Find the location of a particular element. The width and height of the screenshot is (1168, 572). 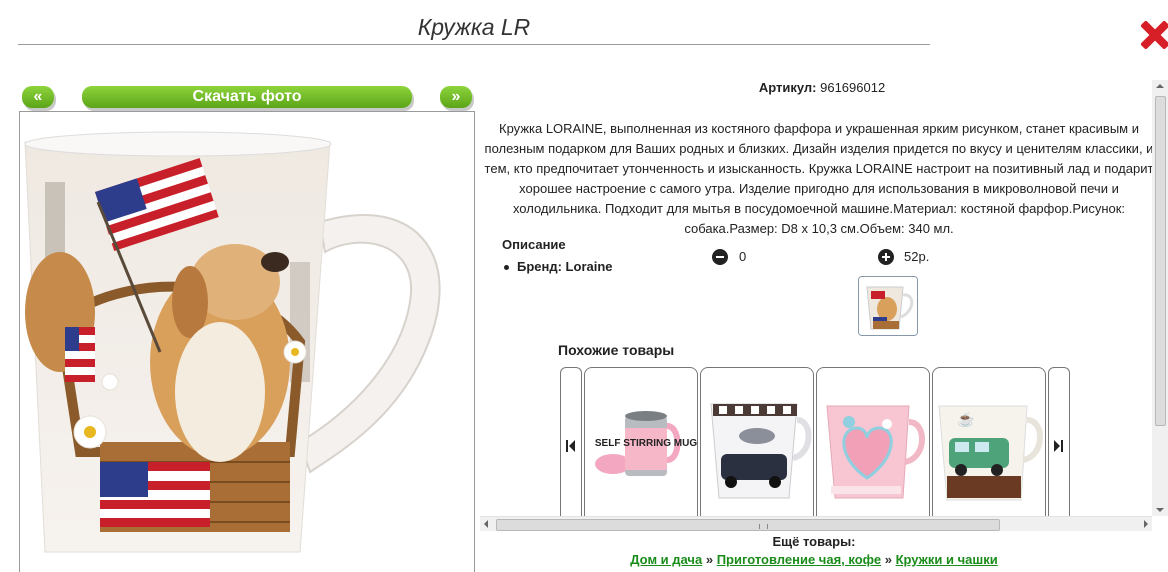

skip-back-icon is located at coordinates (572, 446).